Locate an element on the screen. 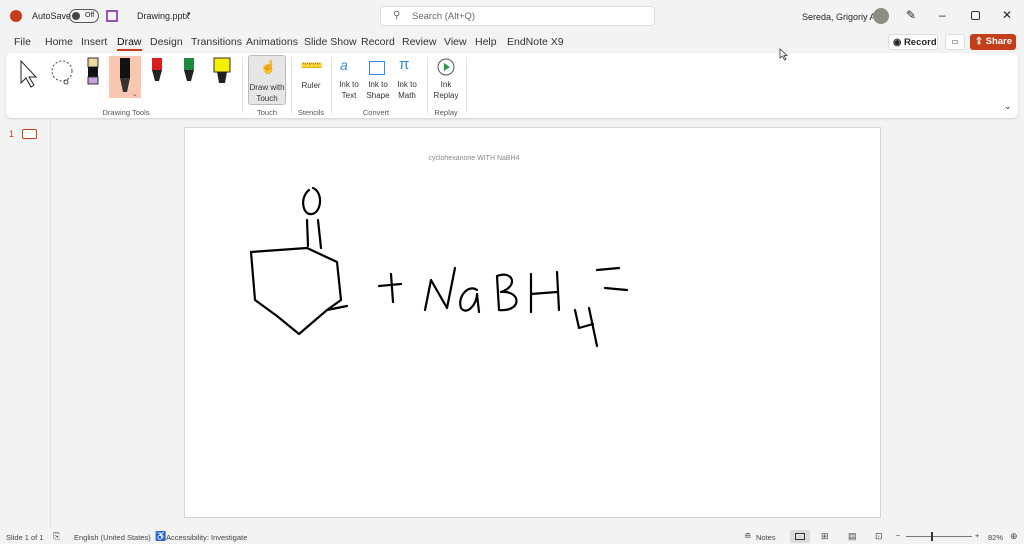 The image size is (1024, 544). ink-to-shape-icon is located at coordinates (377, 68).